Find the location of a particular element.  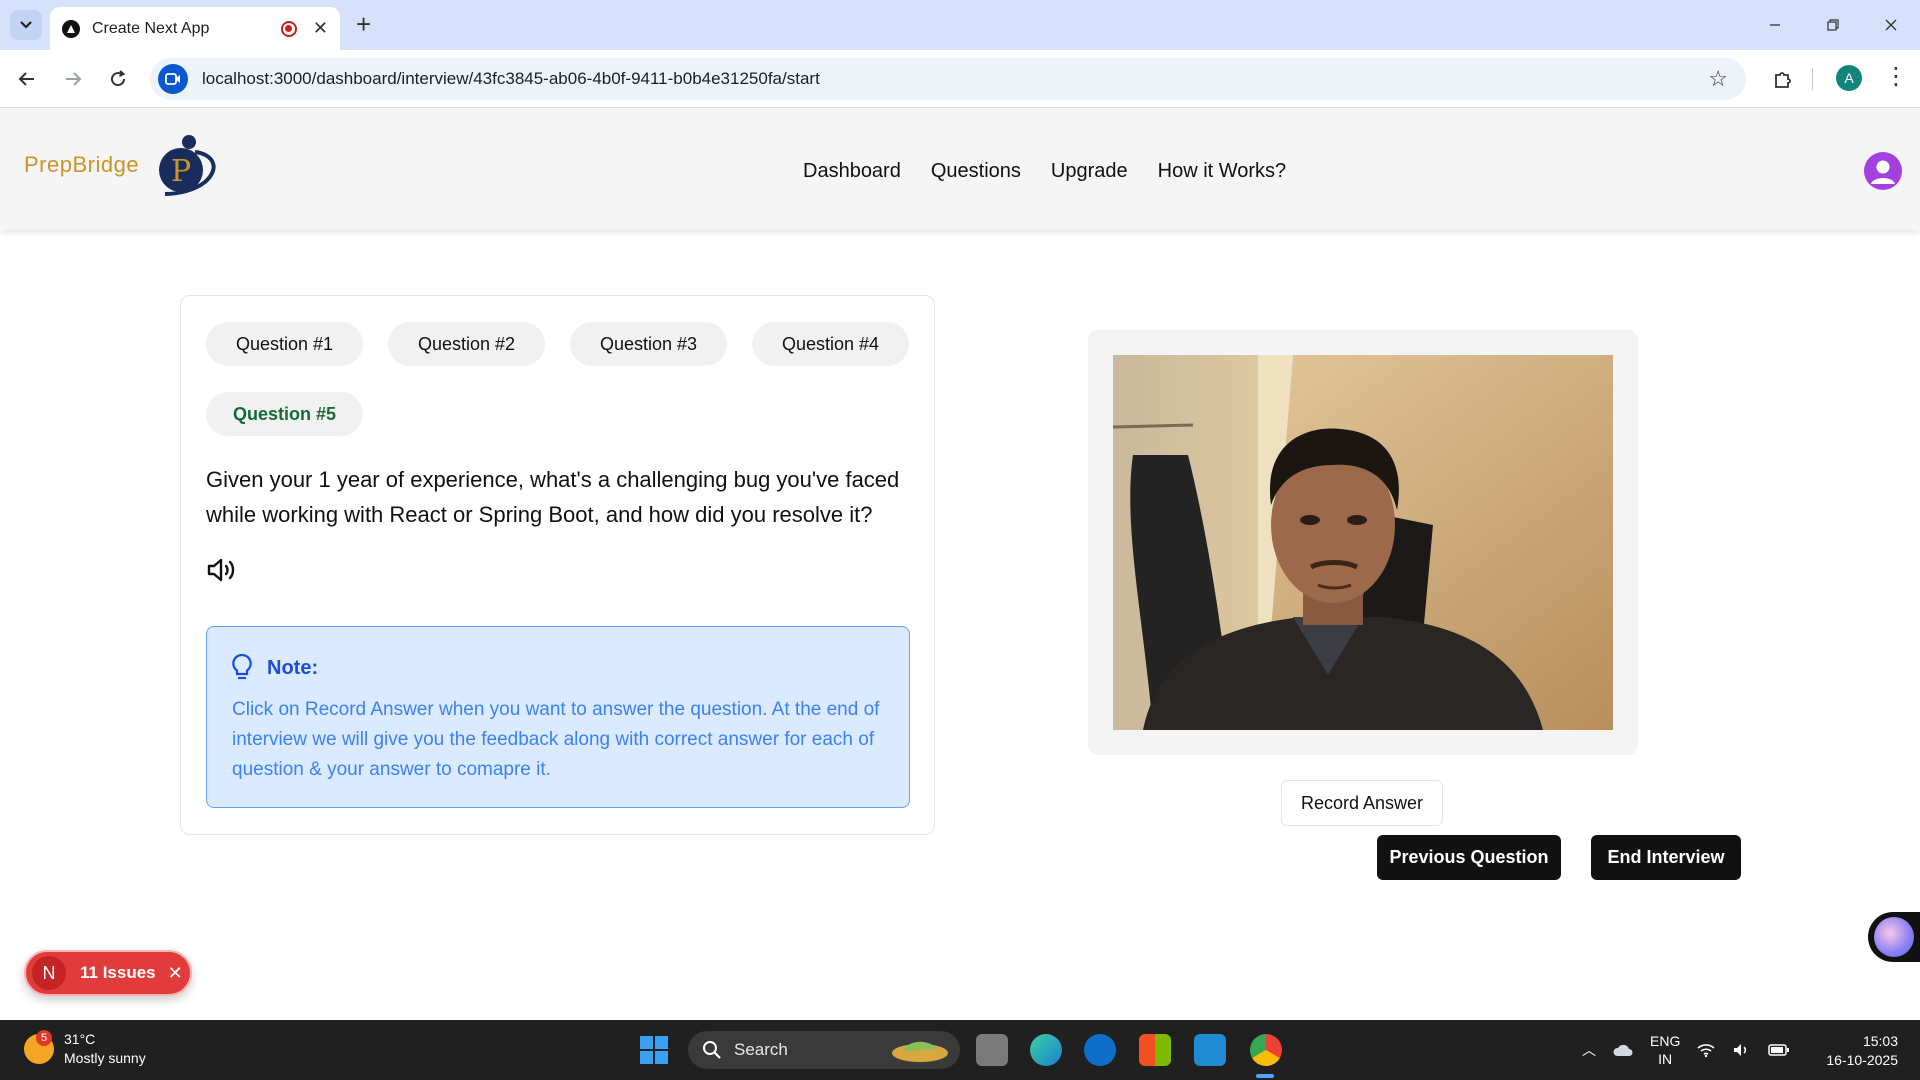

wifi-icon is located at coordinates (1706, 1050).